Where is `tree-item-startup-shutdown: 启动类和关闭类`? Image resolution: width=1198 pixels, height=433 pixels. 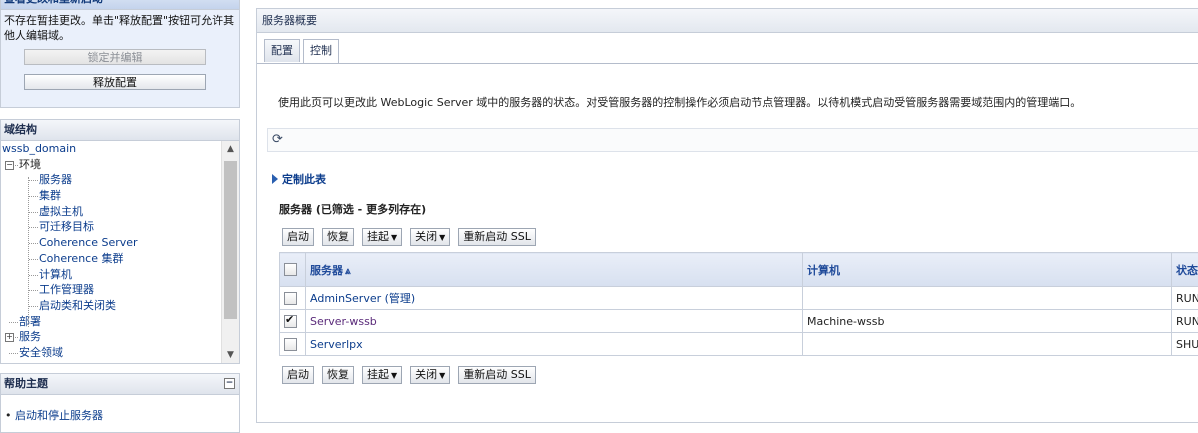
tree-item-startup-shutdown: 启动类和关闭类 is located at coordinates (111, 306).